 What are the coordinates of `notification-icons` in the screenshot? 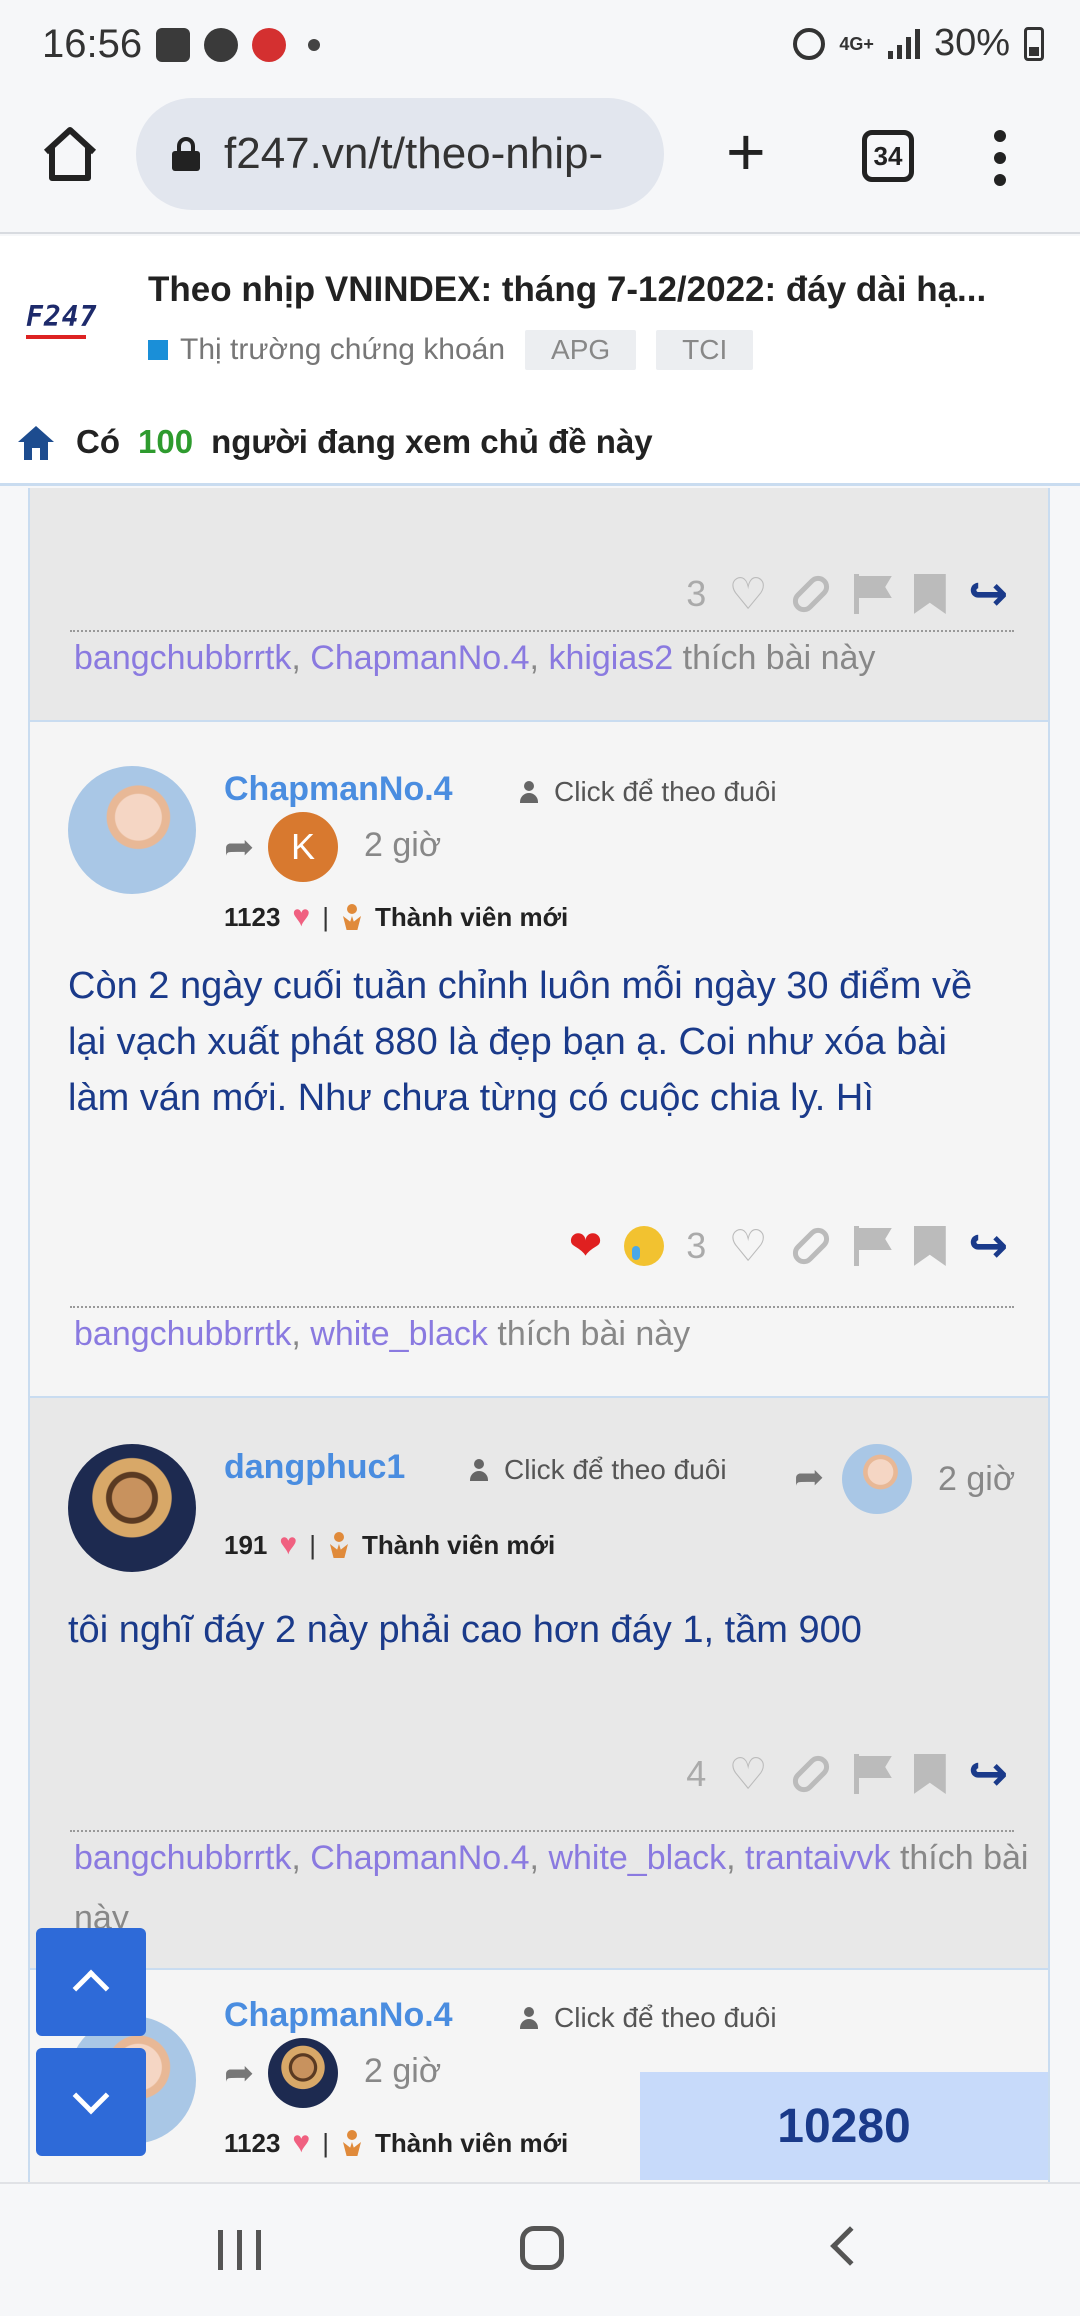 It's located at (238, 45).